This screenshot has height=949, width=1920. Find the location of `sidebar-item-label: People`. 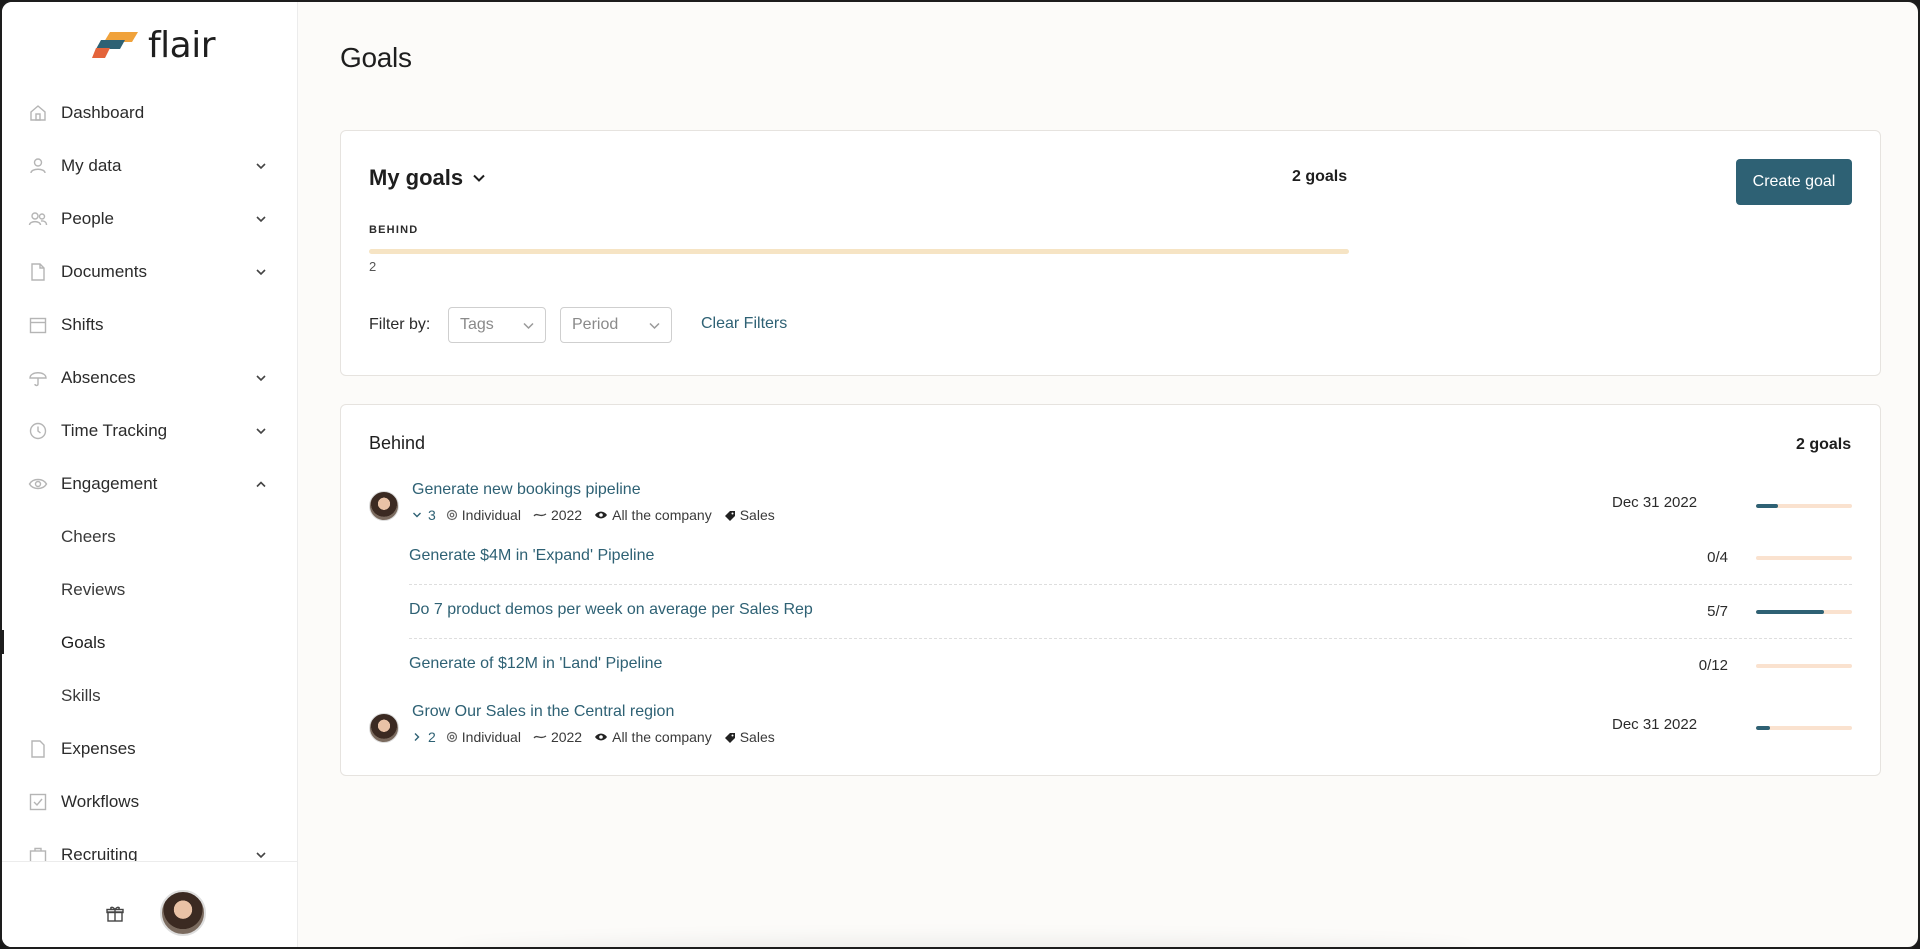

sidebar-item-label: People is located at coordinates (87, 218).